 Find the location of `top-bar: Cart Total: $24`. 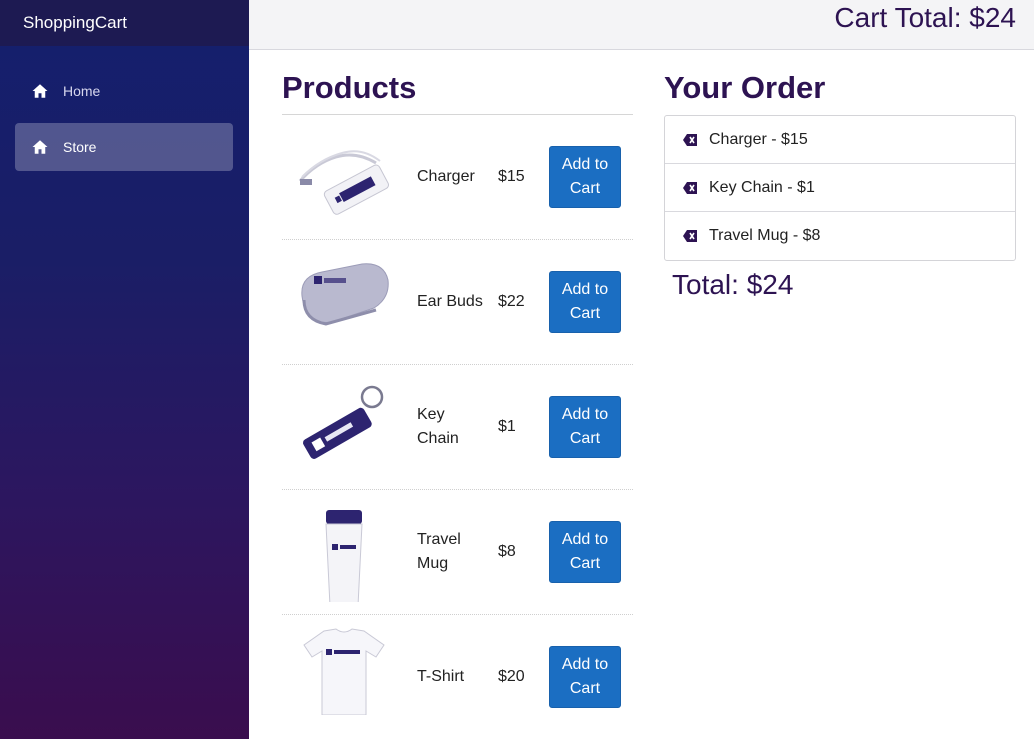

top-bar: Cart Total: $24 is located at coordinates (641, 25).